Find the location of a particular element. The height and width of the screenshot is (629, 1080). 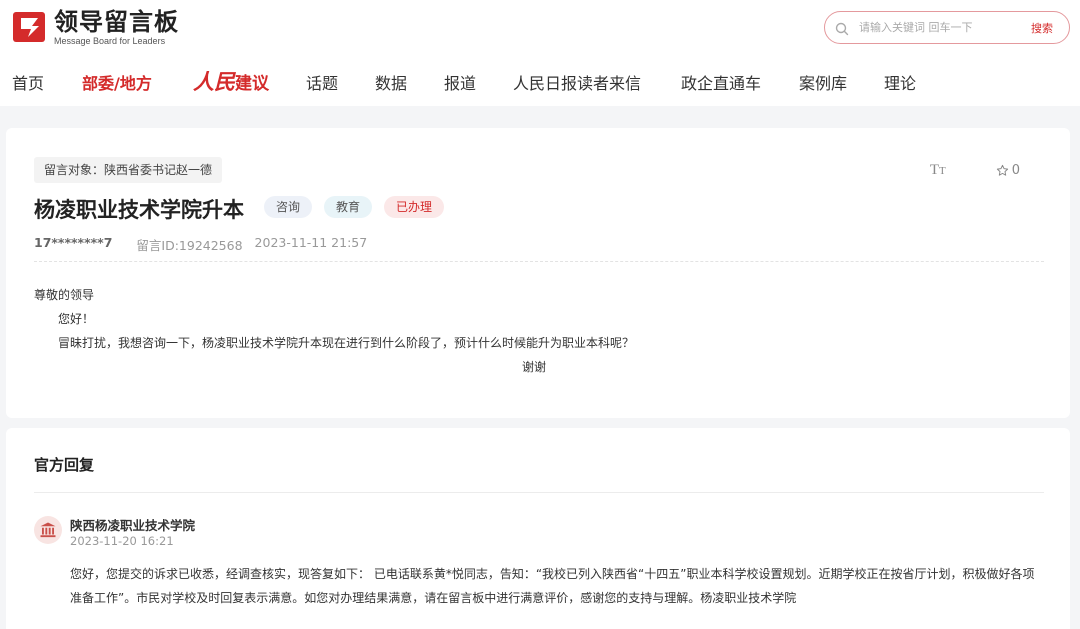

nav-ministries-local: 部委/地方 is located at coordinates (117, 82).